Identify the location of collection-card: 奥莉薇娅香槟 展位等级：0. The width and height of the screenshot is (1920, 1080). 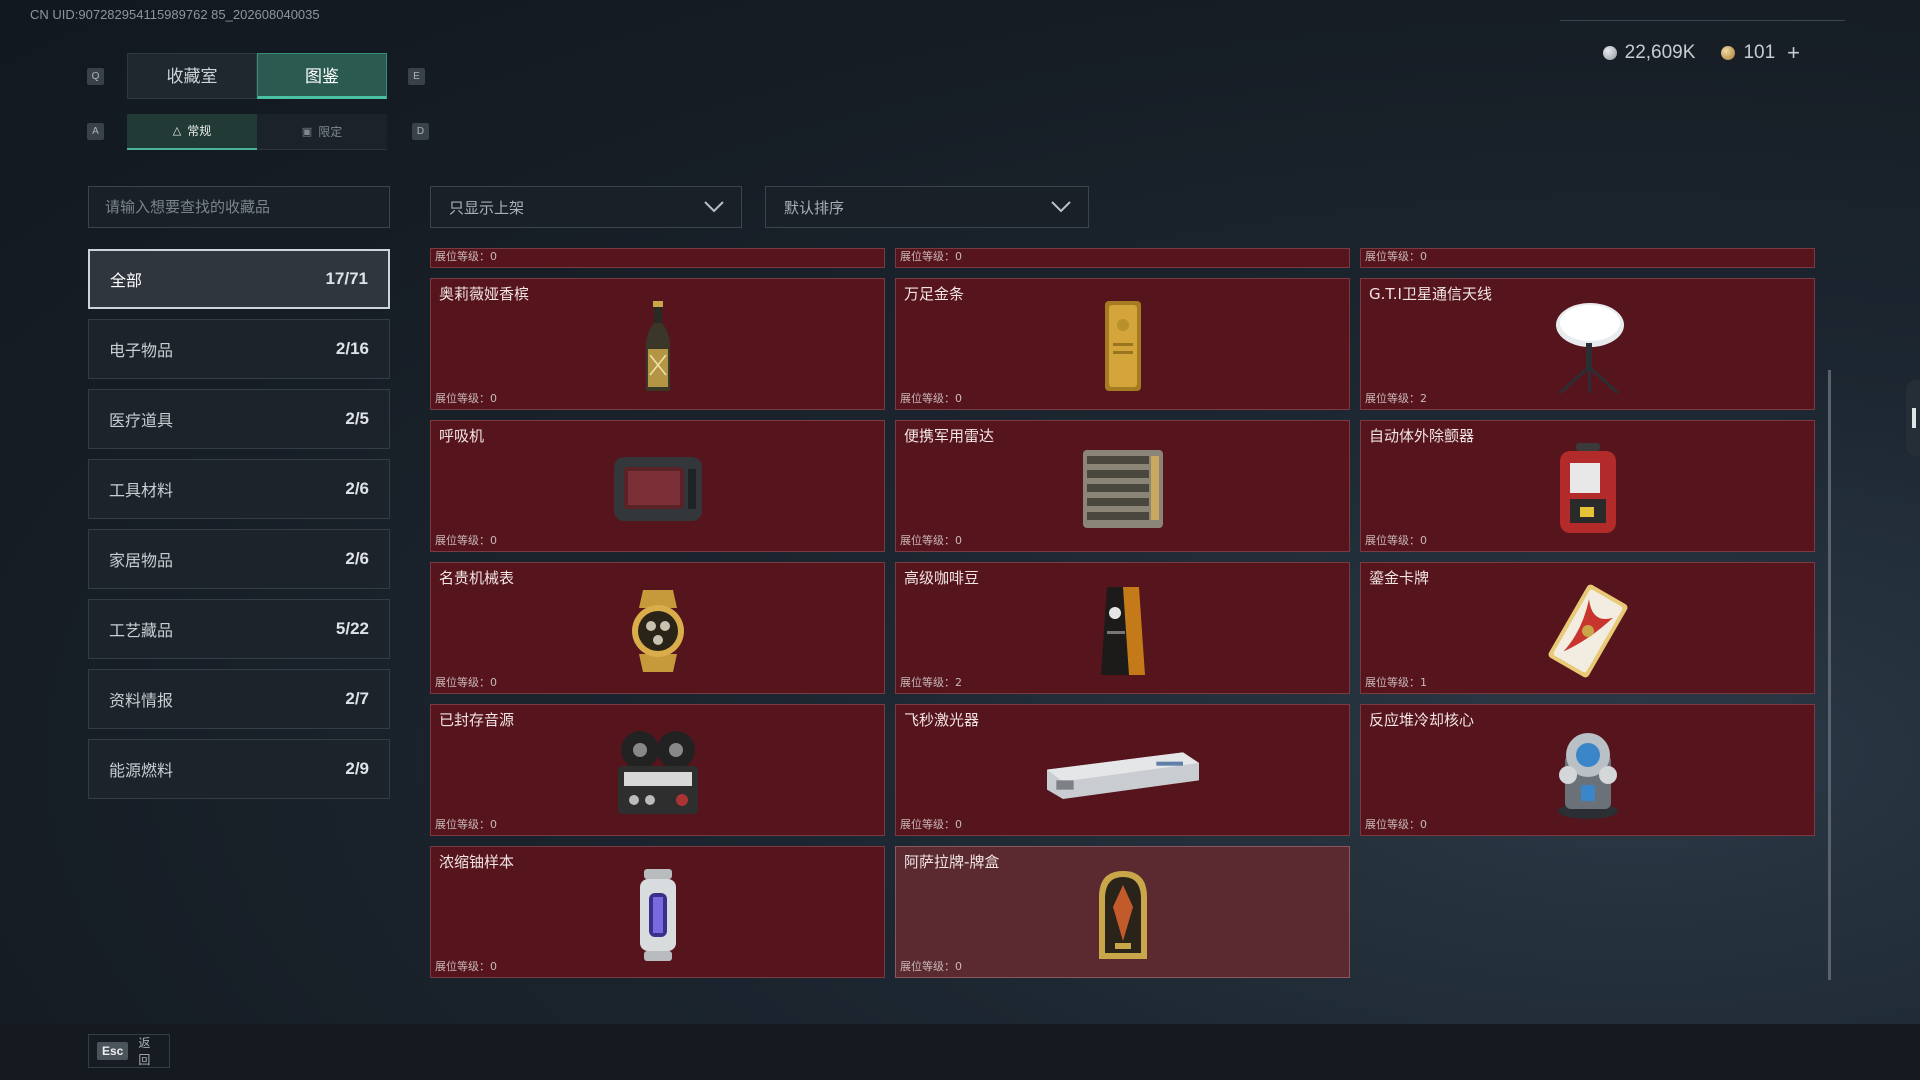
(657, 344).